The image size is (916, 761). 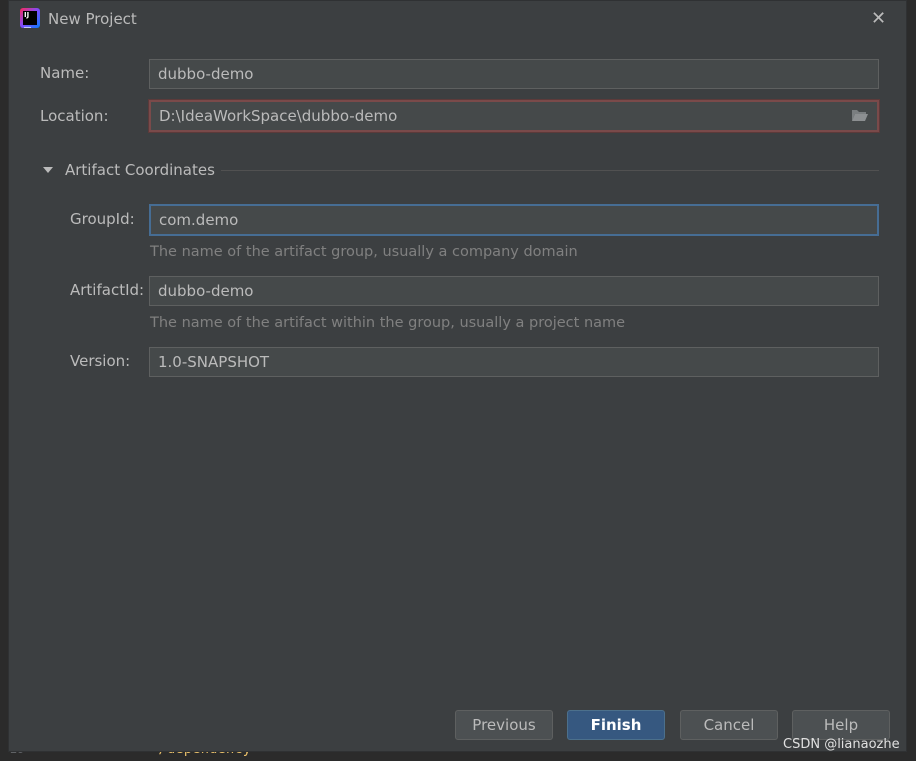 I want to click on location-input: D:\IdeaWorkSpace\dubbo-demo, so click(x=514, y=116).